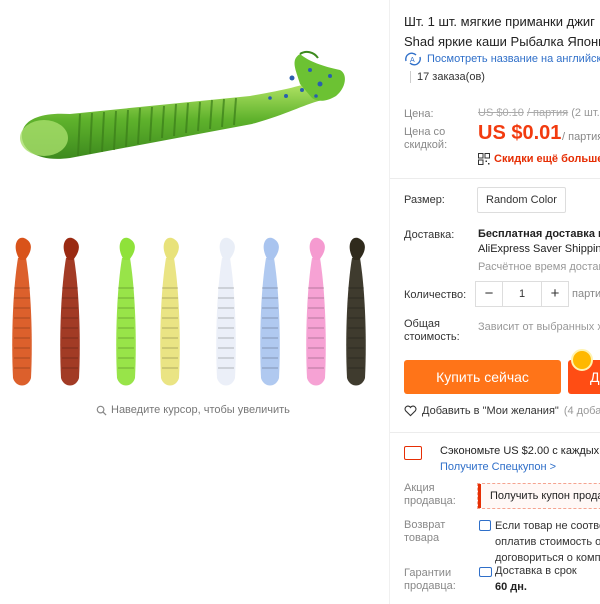 This screenshot has width=600, height=604. I want to click on quantity-input: 1, so click(522, 294).